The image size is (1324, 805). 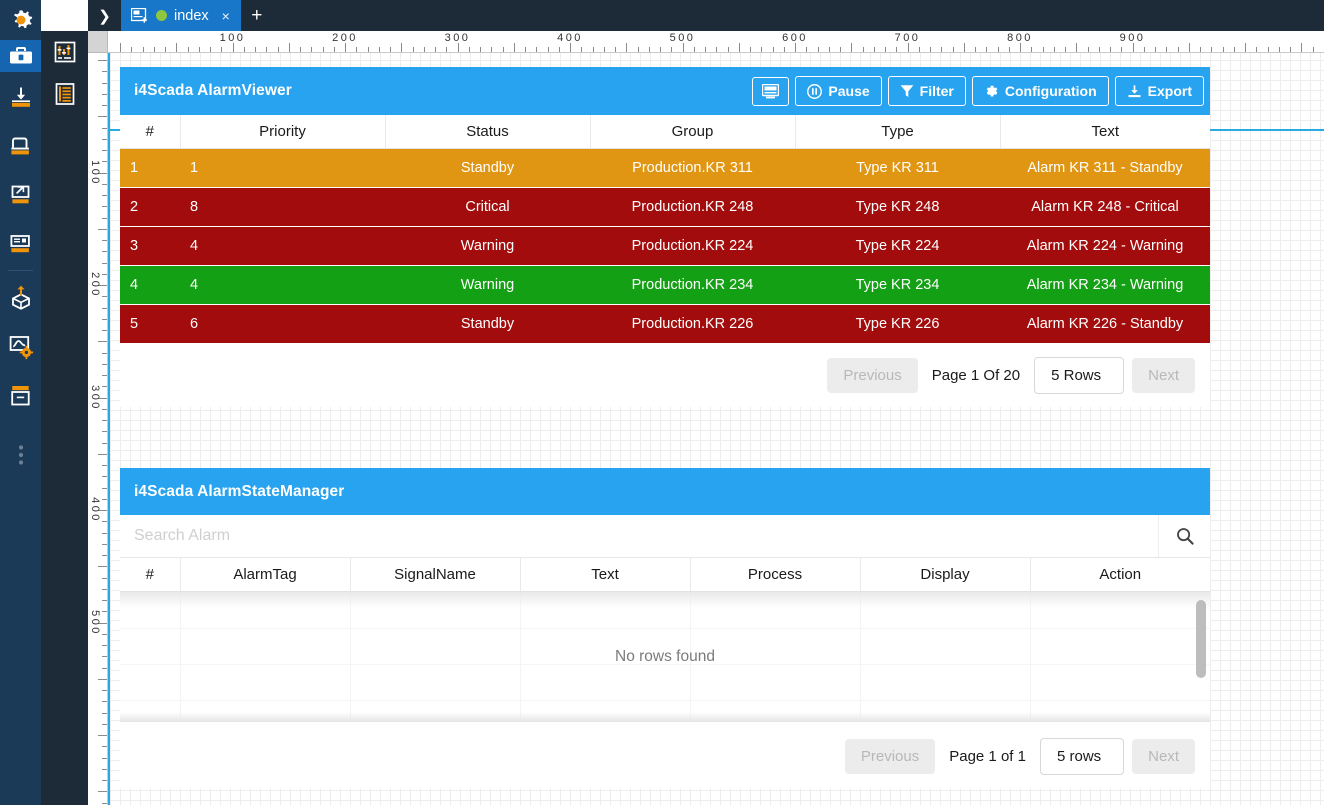 What do you see at coordinates (693, 132) in the screenshot?
I see `column-header-group: Group` at bounding box center [693, 132].